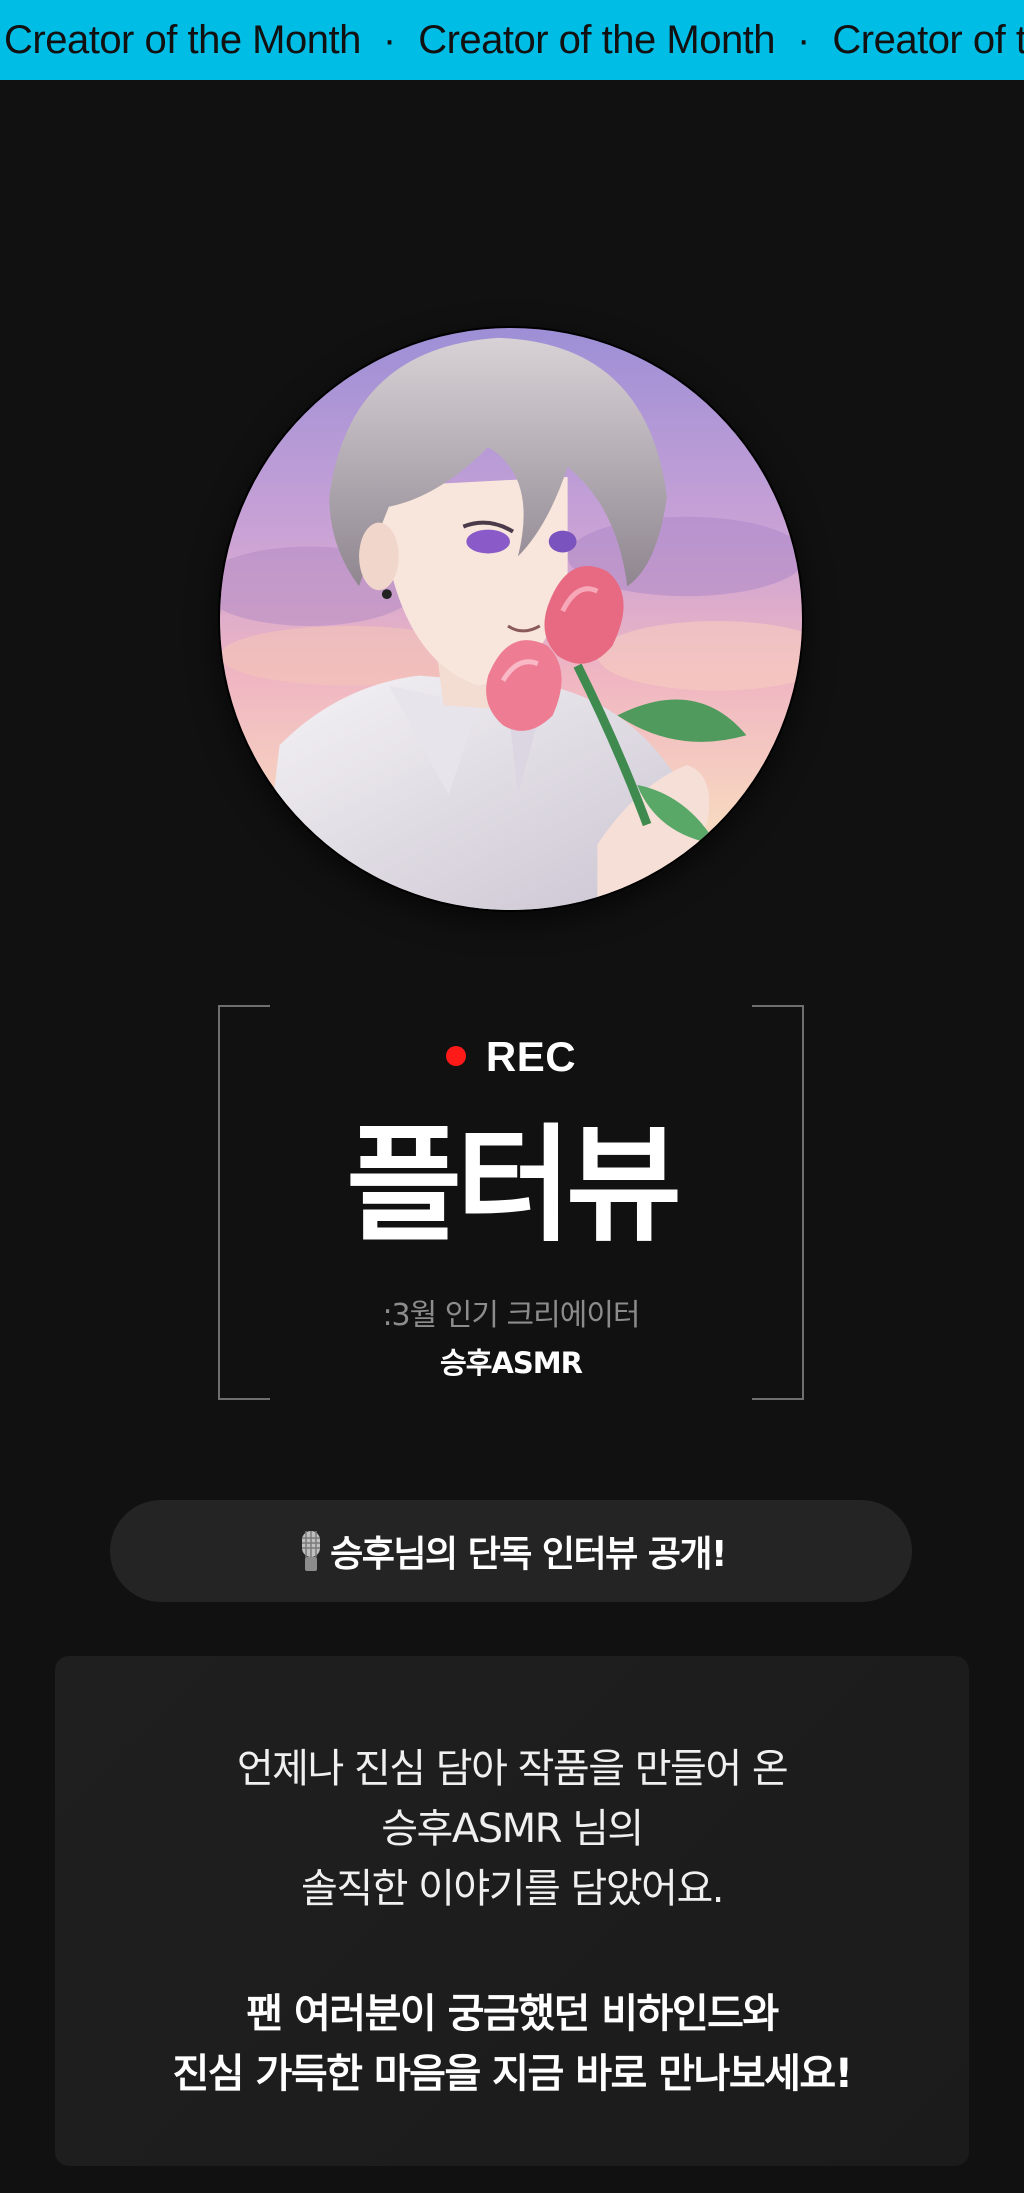 The height and width of the screenshot is (2193, 1024). I want to click on description-line: 언제나 진심 담아 작품을 만들어 온, so click(512, 1769).